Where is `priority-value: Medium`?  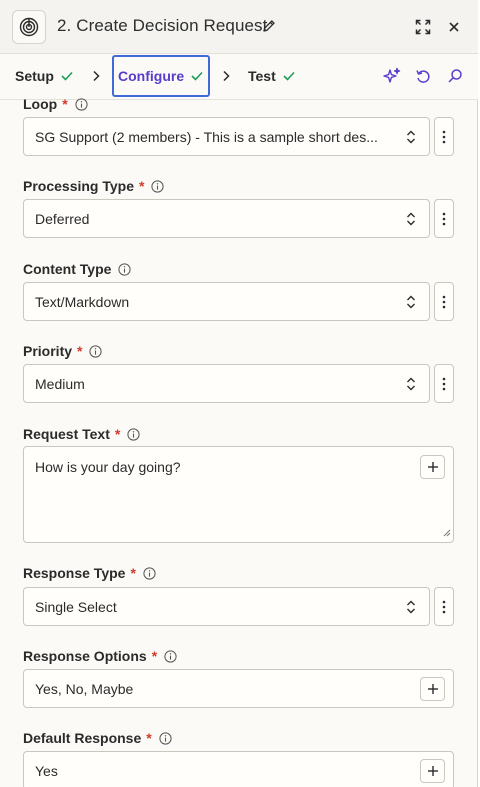 priority-value: Medium is located at coordinates (60, 383).